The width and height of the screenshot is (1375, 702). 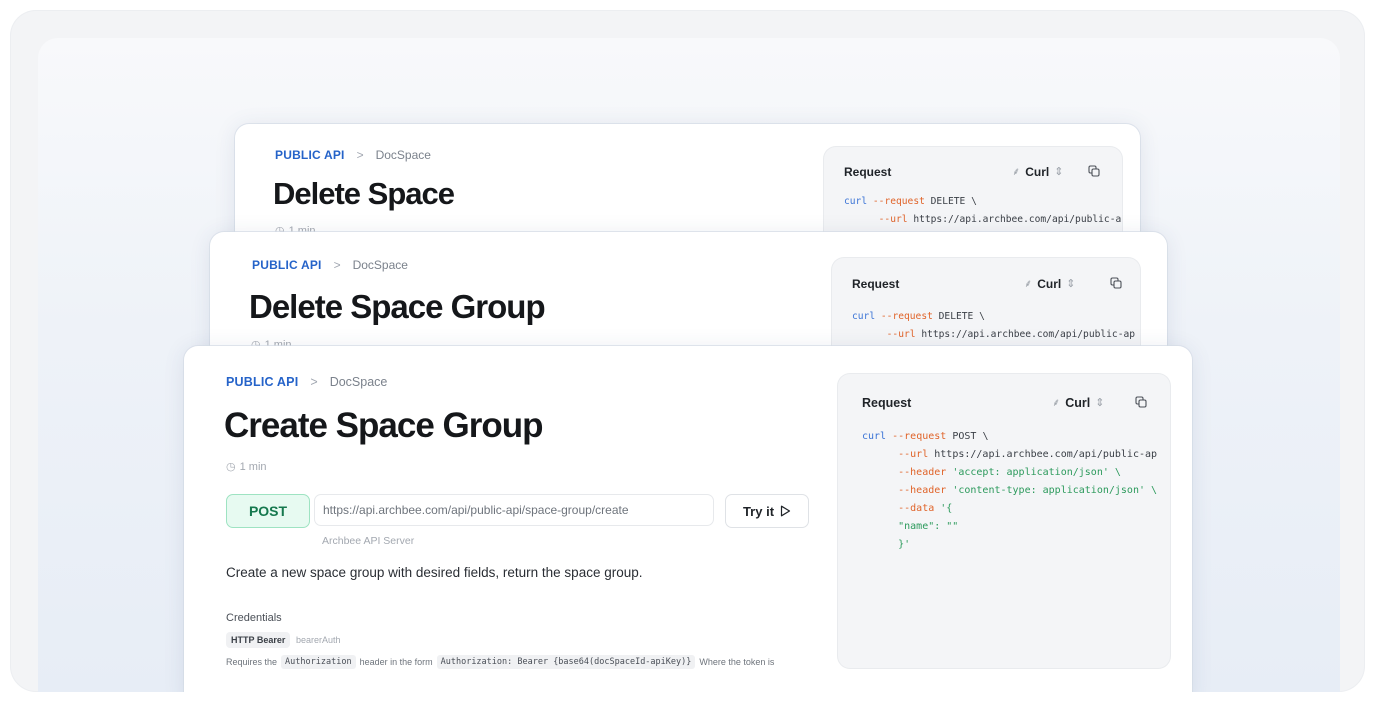 I want to click on auth-type-badge: HTTP Bearer, so click(x=258, y=640).